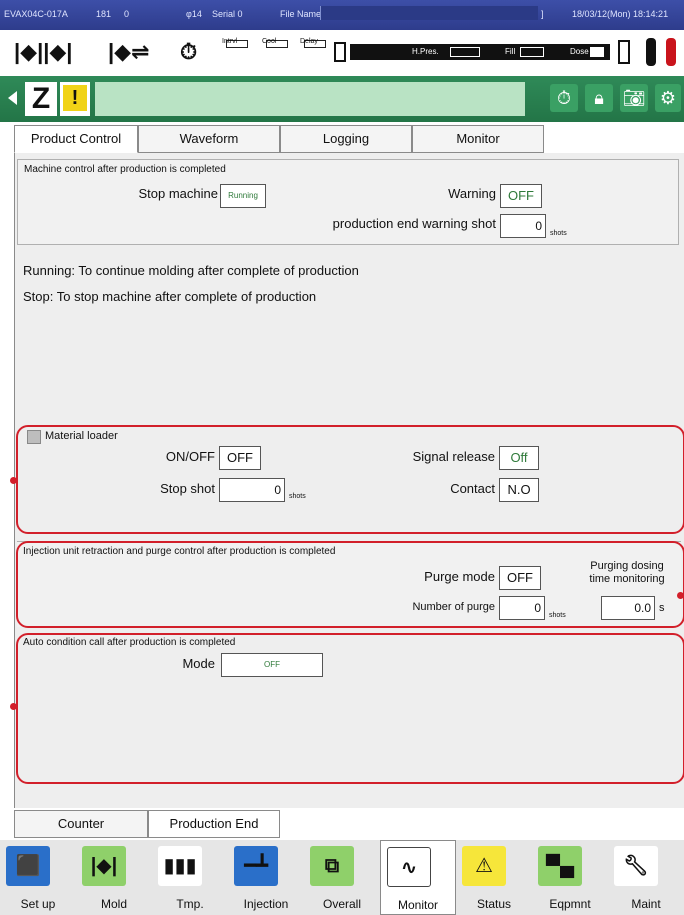 Image resolution: width=684 pixels, height=915 pixels. I want to click on nav-label: Overall, so click(341, 904).